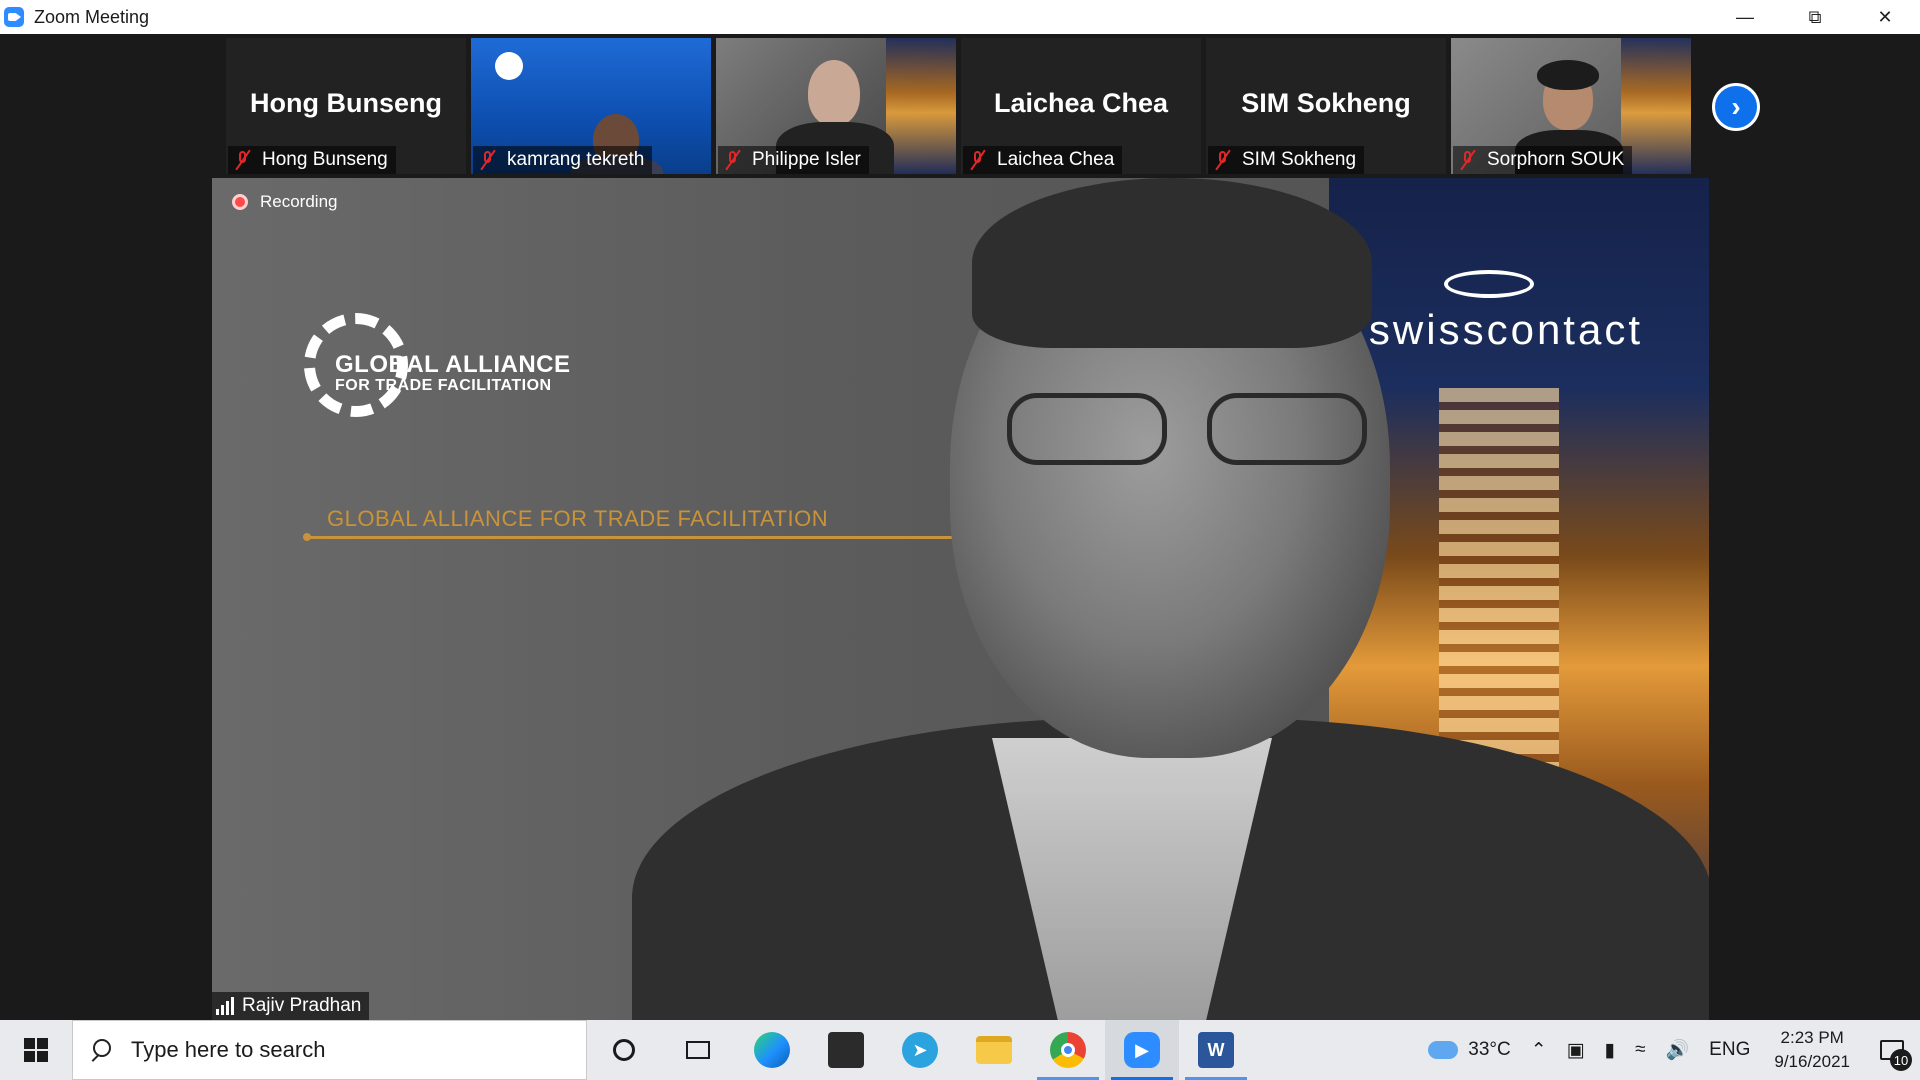  I want to click on logo-subtitle: FOR TRADE FACILITATION, so click(443, 385).